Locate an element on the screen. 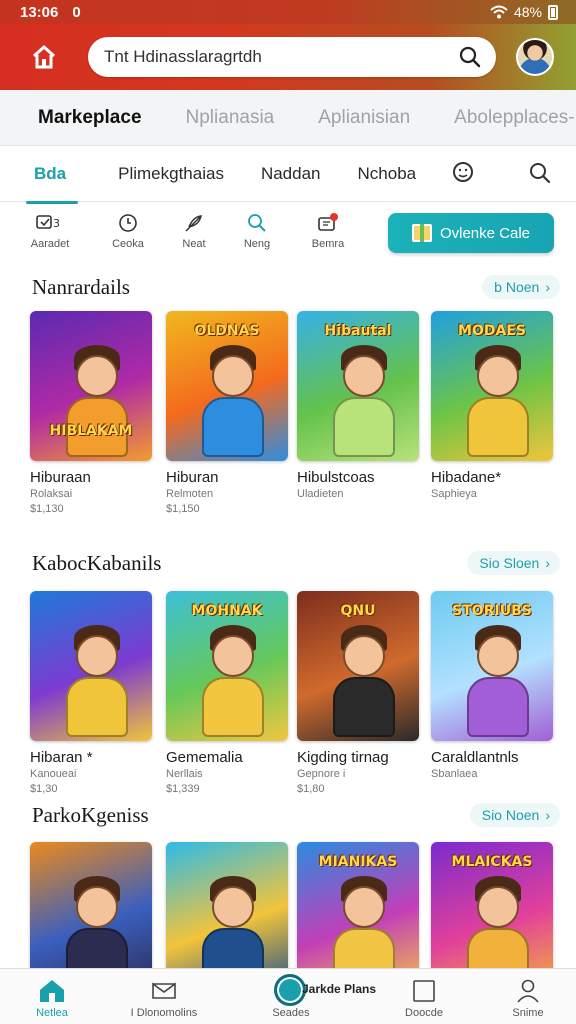 This screenshot has height=1024, width=576. gift-icon is located at coordinates (421, 233).